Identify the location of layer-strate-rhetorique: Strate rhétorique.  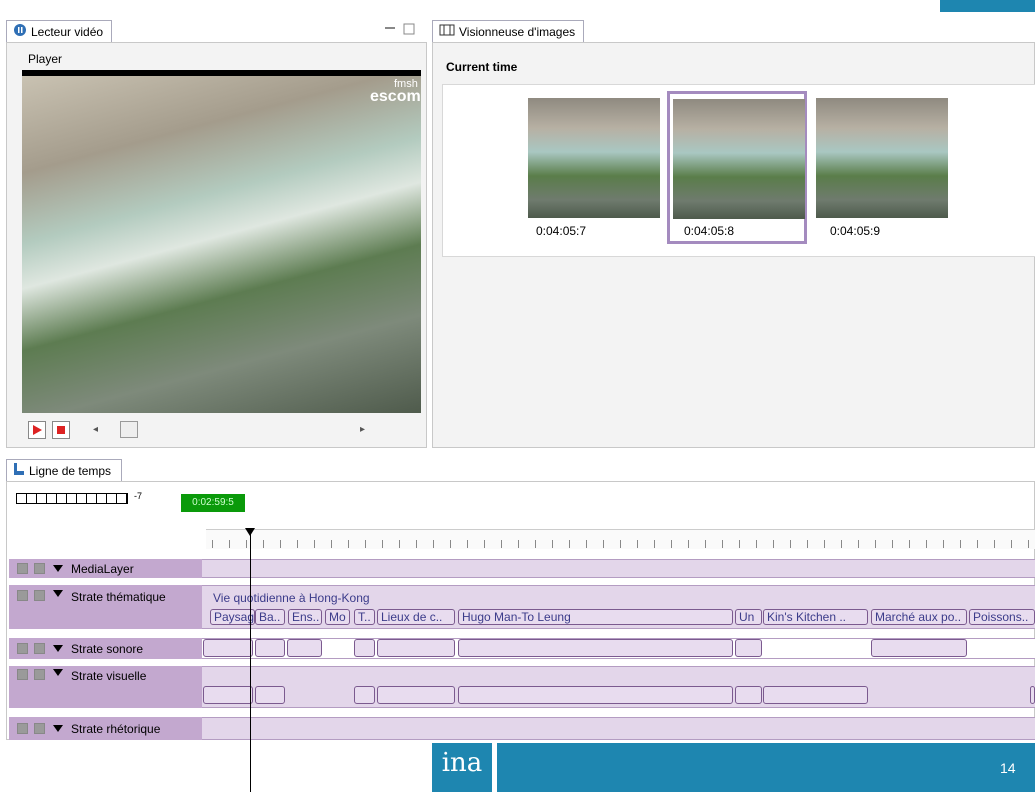
(105, 728).